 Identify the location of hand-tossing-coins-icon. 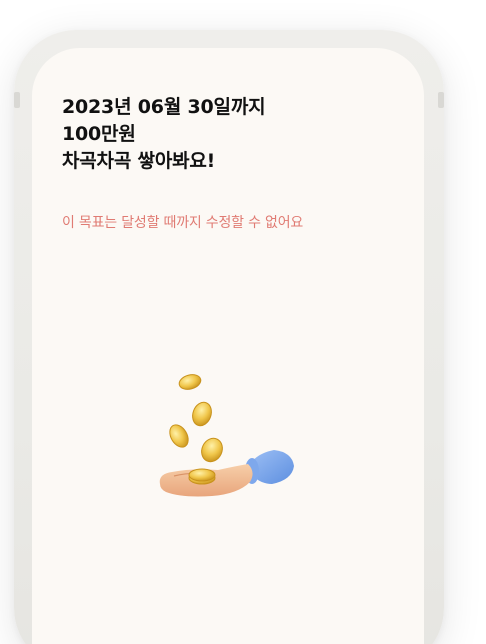
(232, 433).